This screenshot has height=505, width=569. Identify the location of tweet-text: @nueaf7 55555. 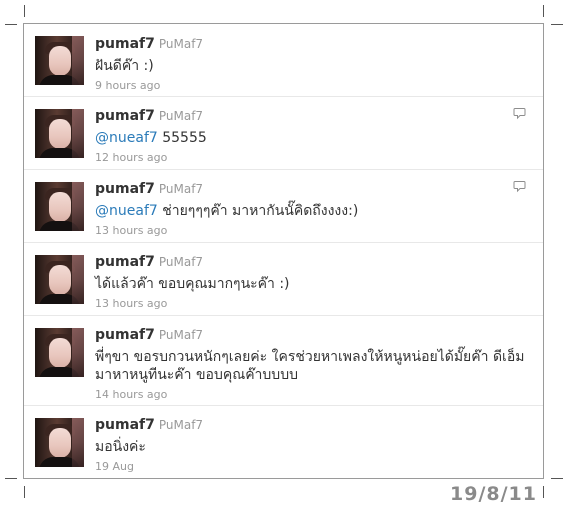
(313, 138).